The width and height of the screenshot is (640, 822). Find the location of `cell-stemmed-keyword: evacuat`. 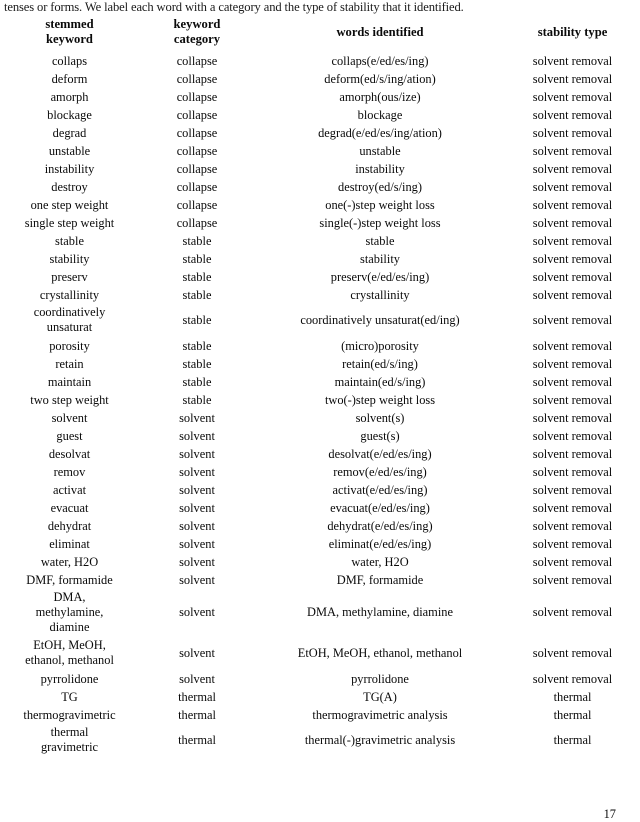

cell-stemmed-keyword: evacuat is located at coordinates (69, 508).